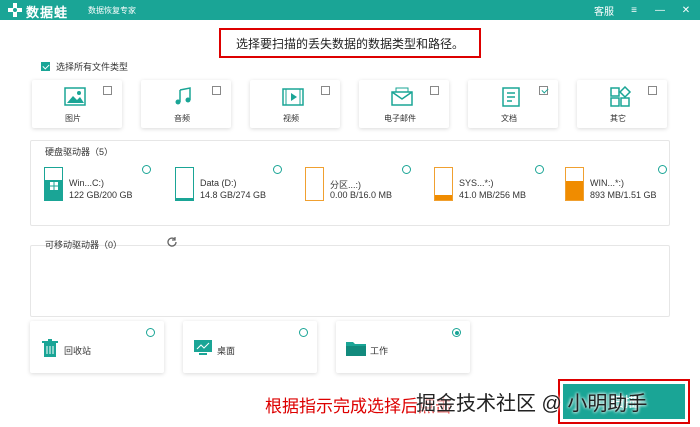 This screenshot has width=700, height=427. I want to click on file-type-label: 其它, so click(618, 118).